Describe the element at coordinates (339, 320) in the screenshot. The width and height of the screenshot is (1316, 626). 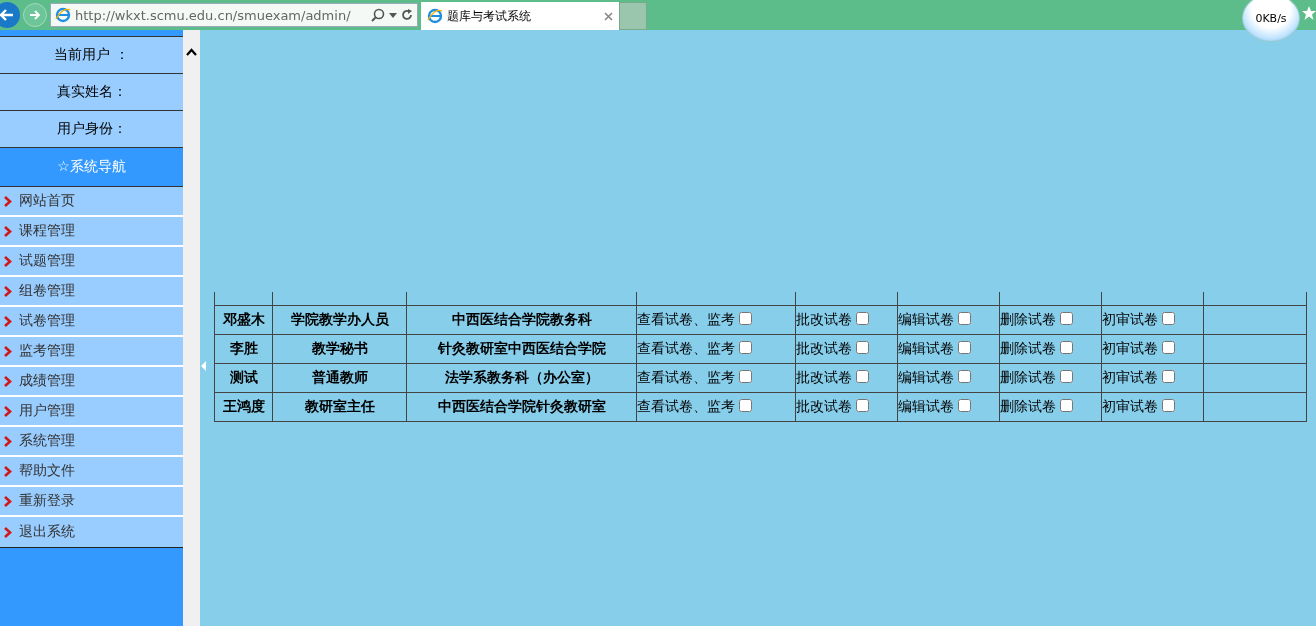
I see `user-role: 学院教学办人员` at that location.